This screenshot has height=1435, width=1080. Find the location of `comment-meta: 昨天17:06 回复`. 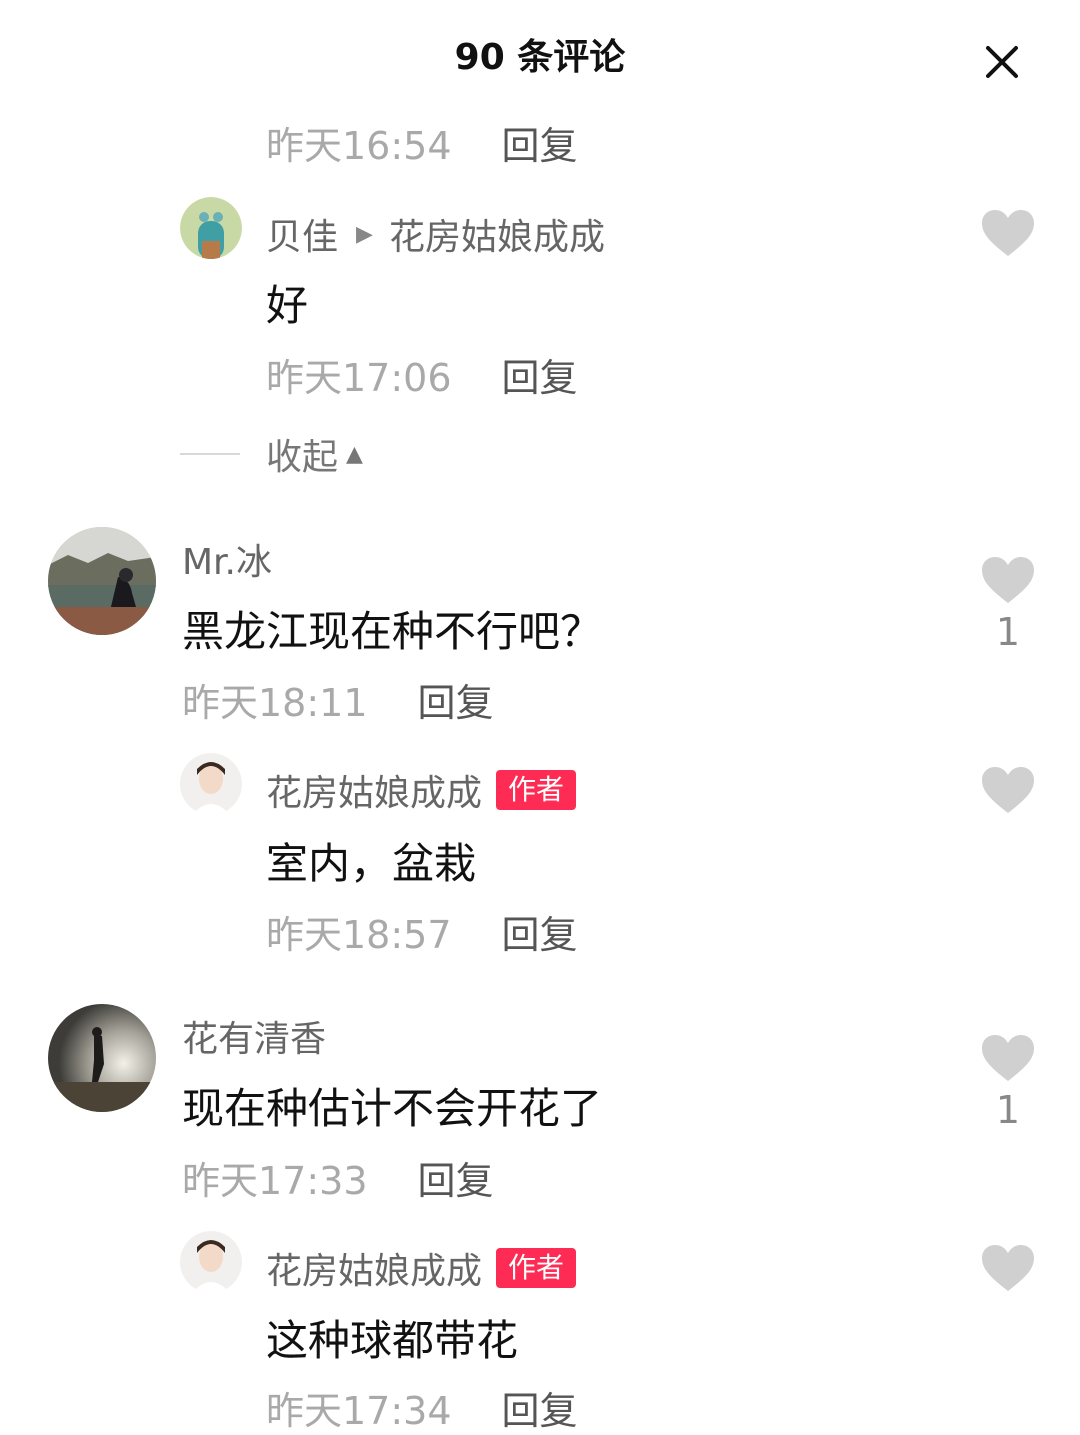

comment-meta: 昨天17:06 回复 is located at coordinates (422, 374).